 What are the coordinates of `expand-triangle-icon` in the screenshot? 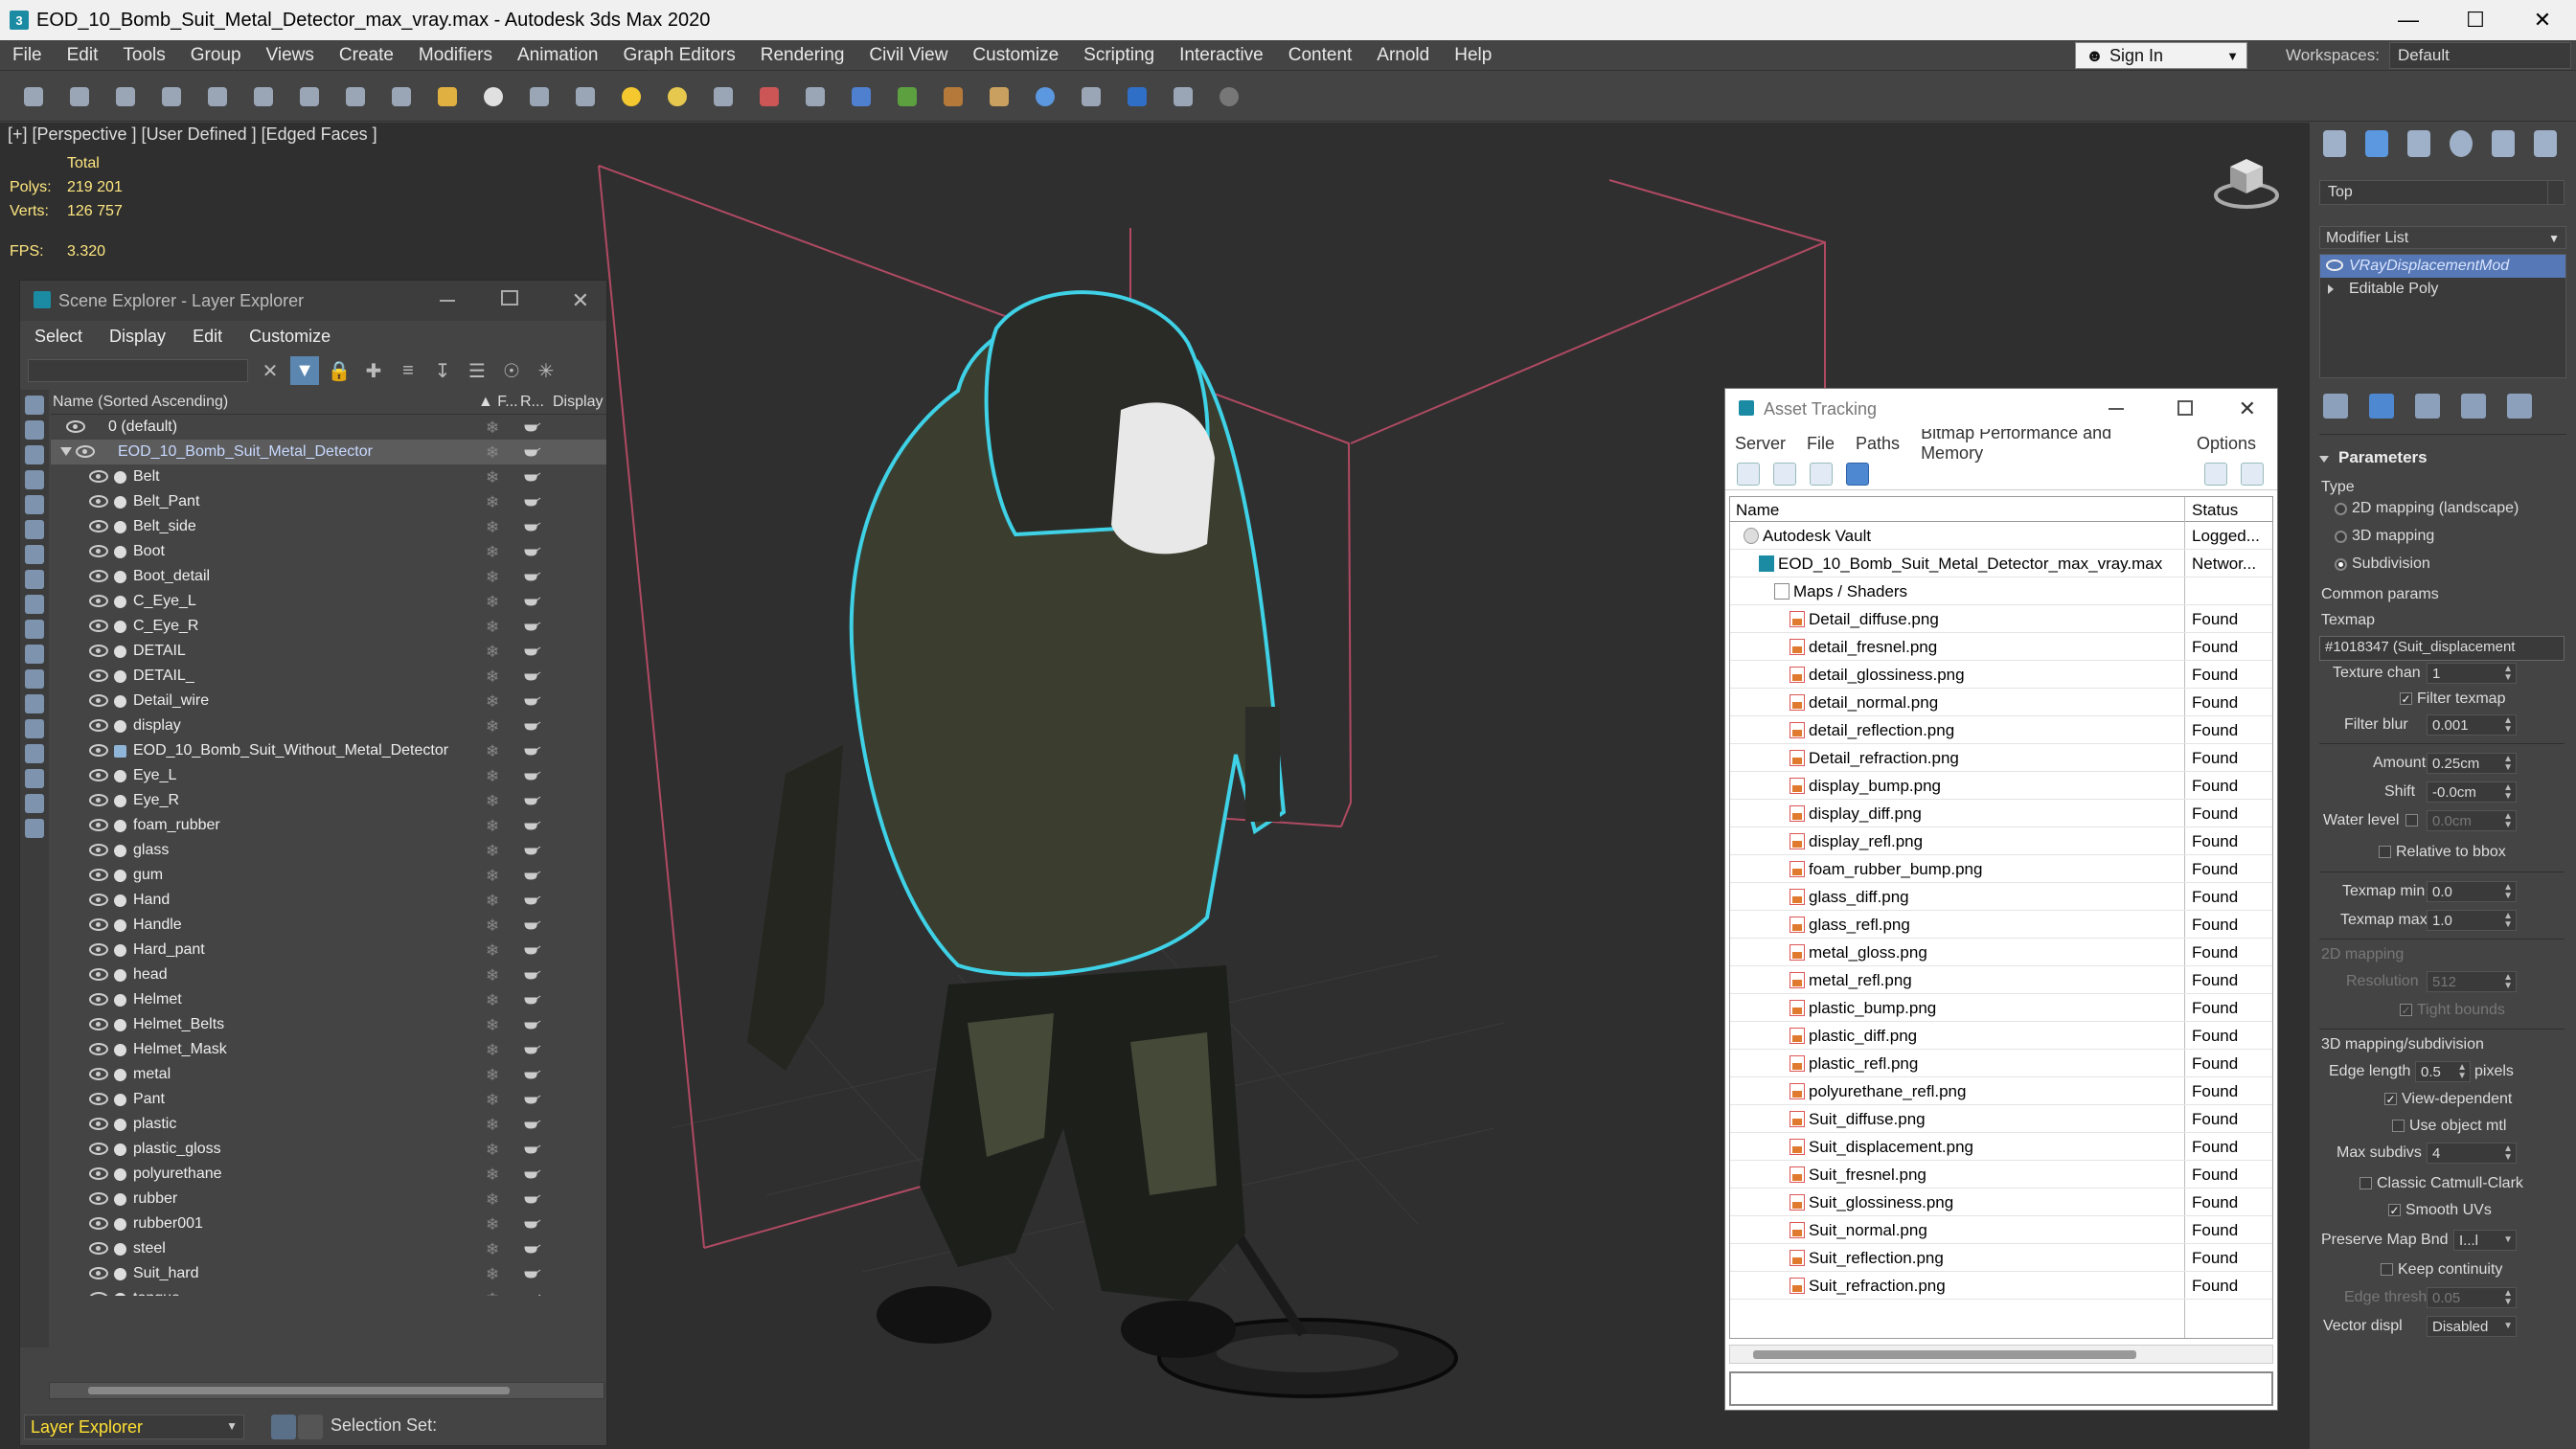 It's located at (66, 451).